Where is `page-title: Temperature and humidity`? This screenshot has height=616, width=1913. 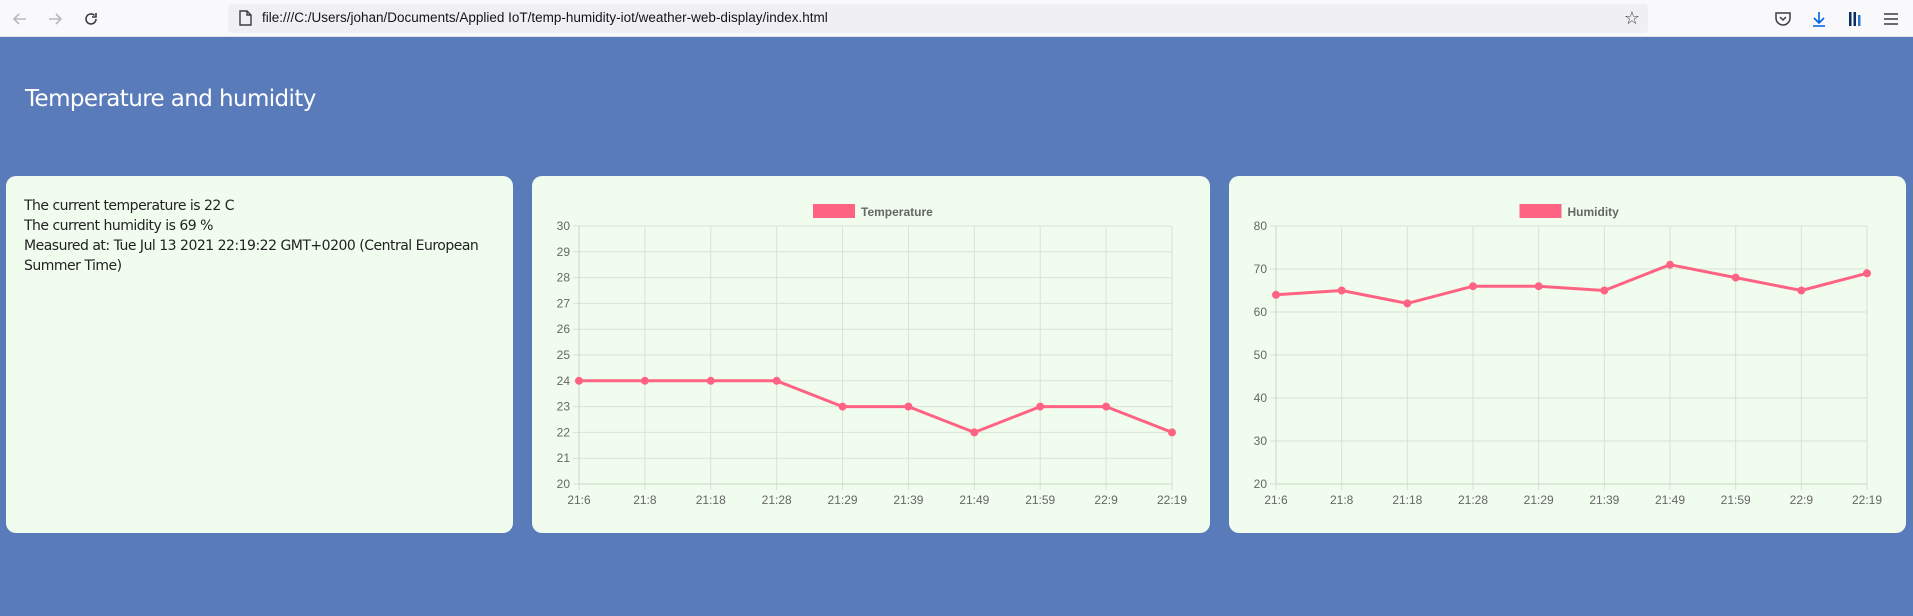
page-title: Temperature and humidity is located at coordinates (170, 99).